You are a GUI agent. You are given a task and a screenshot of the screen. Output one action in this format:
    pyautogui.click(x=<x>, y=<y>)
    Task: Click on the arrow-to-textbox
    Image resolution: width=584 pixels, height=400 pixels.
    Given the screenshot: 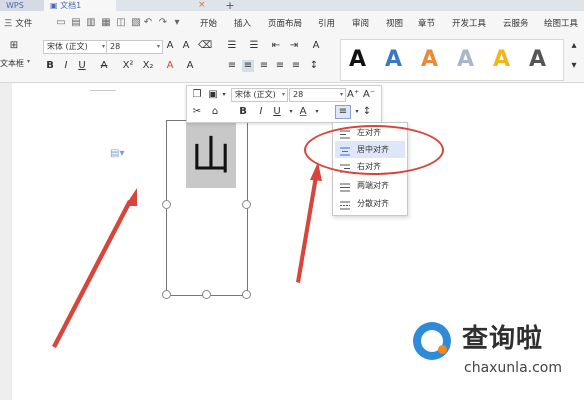 What is the action you would take?
    pyautogui.click(x=94, y=268)
    